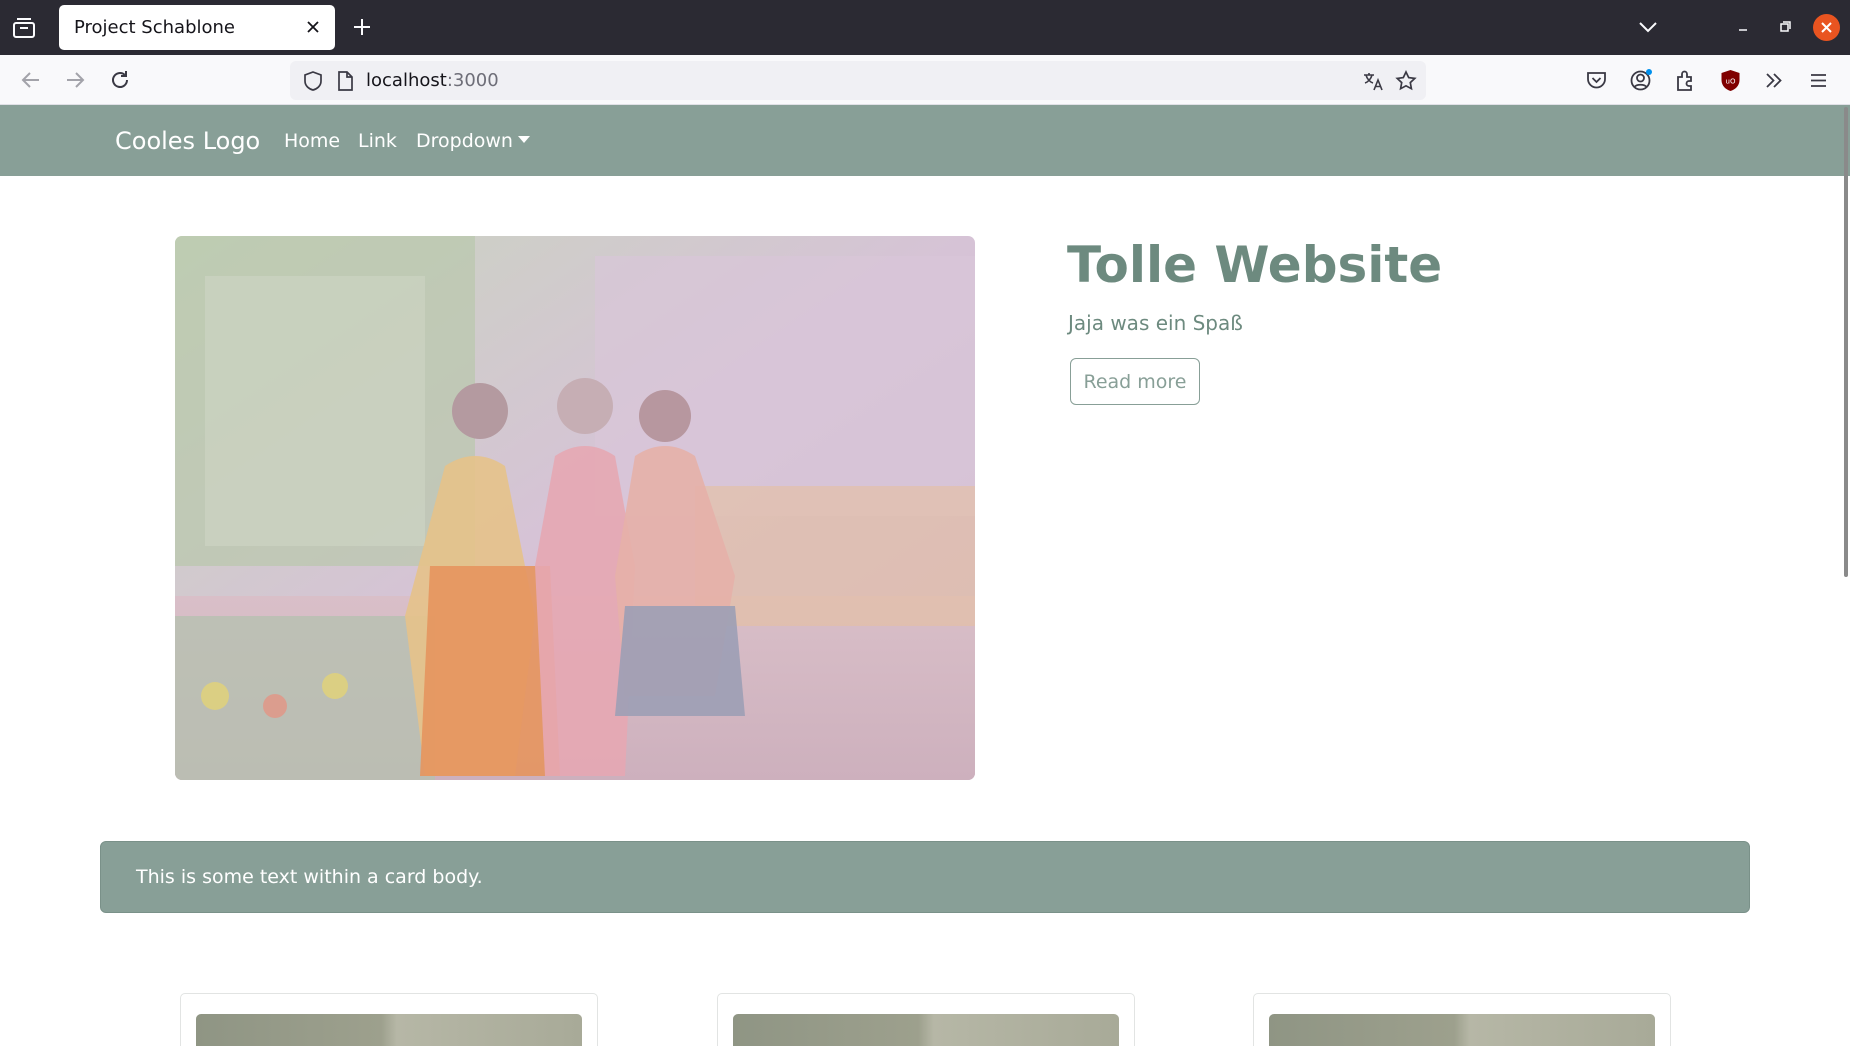  What do you see at coordinates (1596, 80) in the screenshot?
I see `pocket-icon` at bounding box center [1596, 80].